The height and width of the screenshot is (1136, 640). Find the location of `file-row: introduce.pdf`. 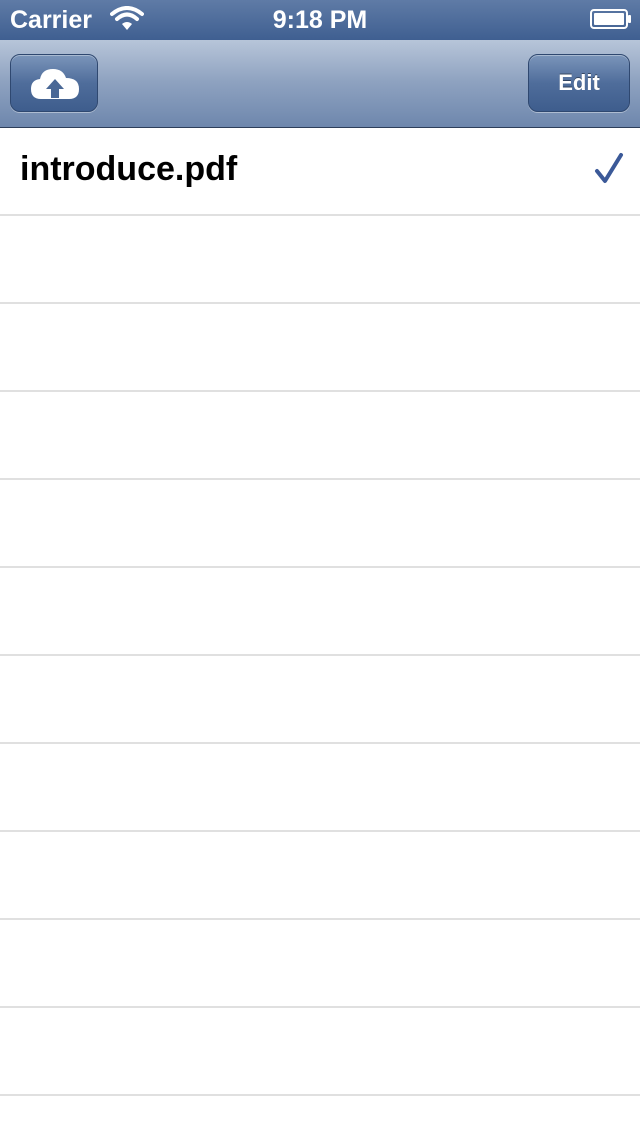

file-row: introduce.pdf is located at coordinates (320, 172).